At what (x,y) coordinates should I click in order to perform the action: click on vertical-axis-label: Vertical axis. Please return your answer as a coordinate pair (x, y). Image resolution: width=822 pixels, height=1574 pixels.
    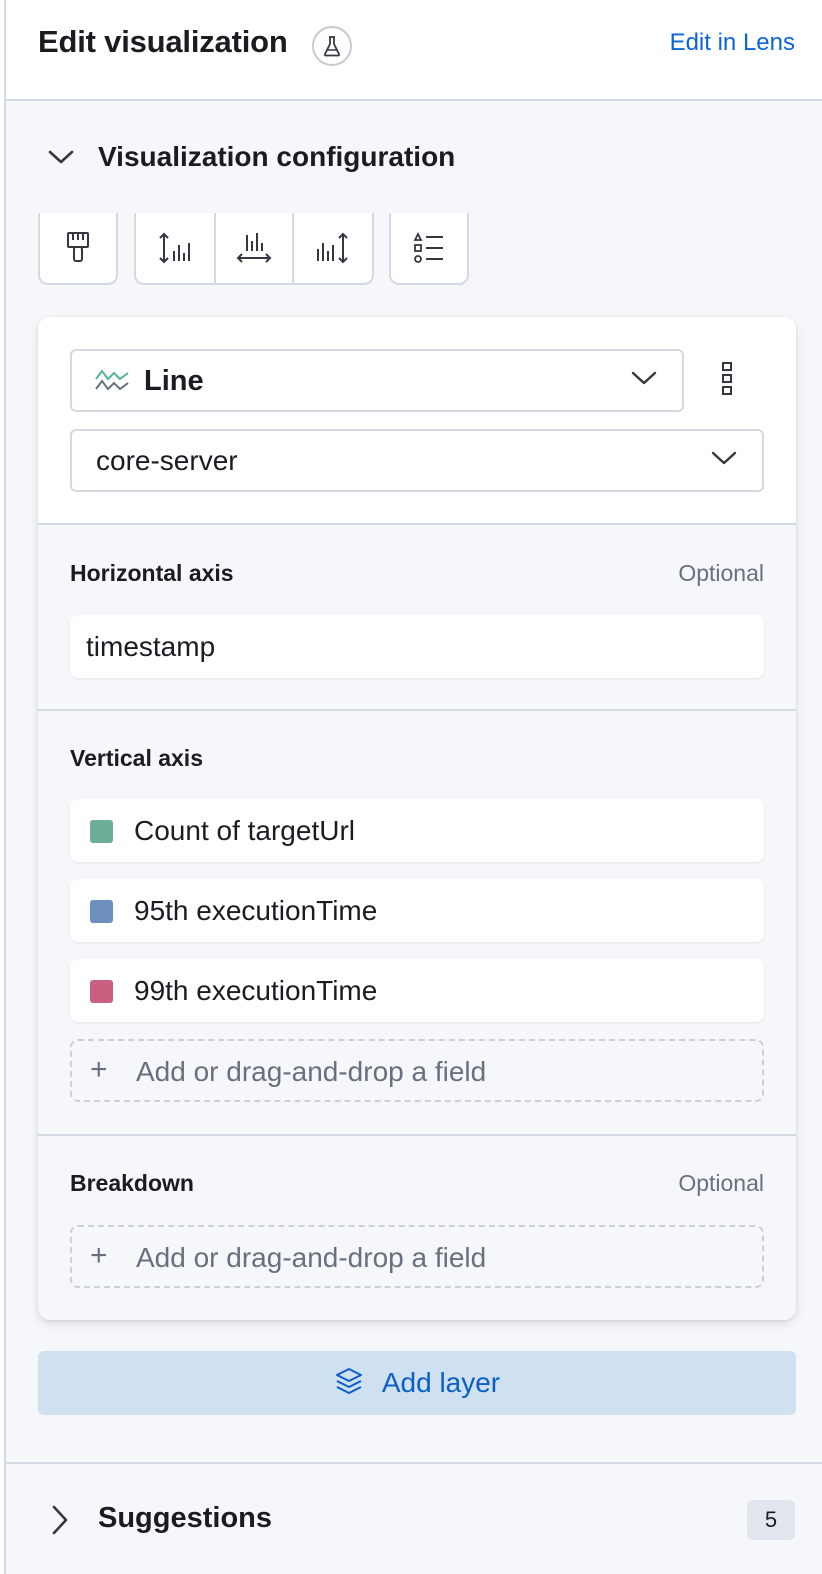
    Looking at the image, I should click on (136, 758).